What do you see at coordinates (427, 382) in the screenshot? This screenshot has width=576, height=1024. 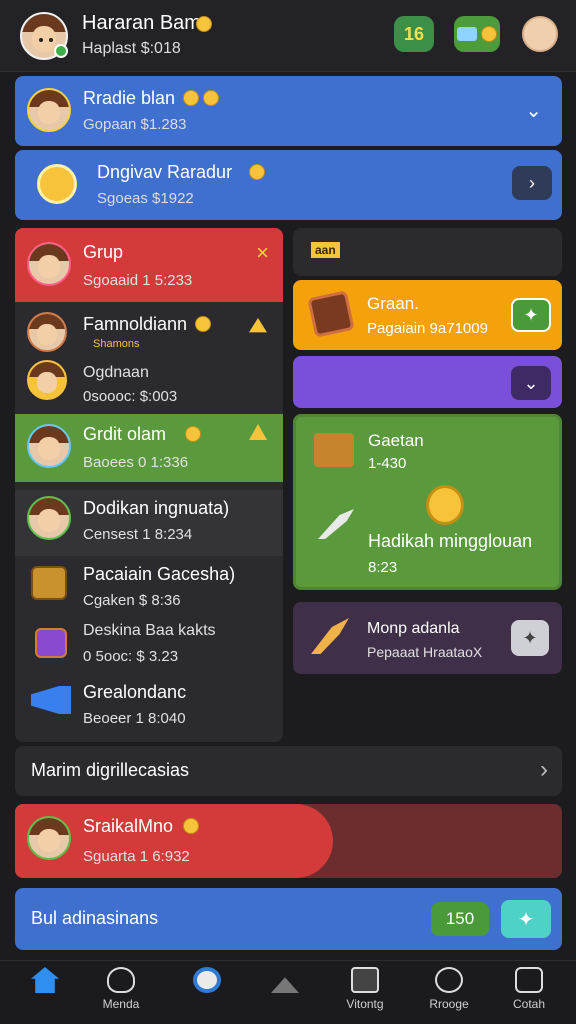 I see `purple-bar: ⌄` at bounding box center [427, 382].